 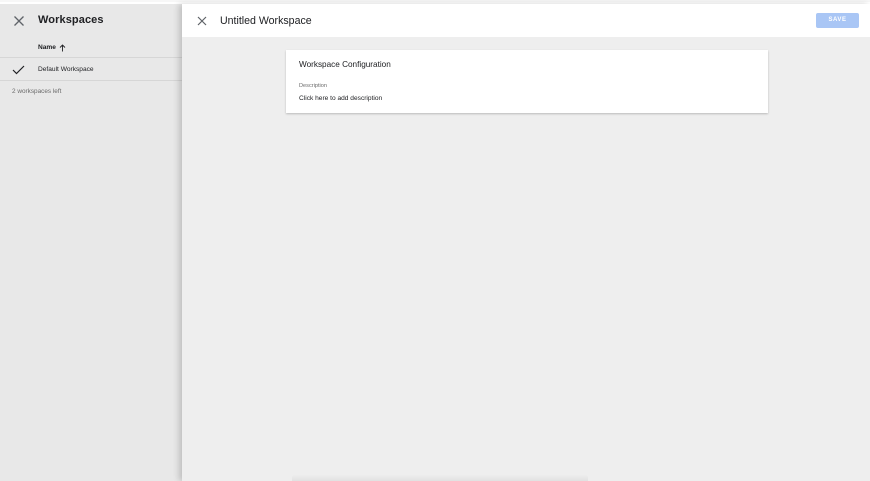 I want to click on save-button: SAVE, so click(x=837, y=20).